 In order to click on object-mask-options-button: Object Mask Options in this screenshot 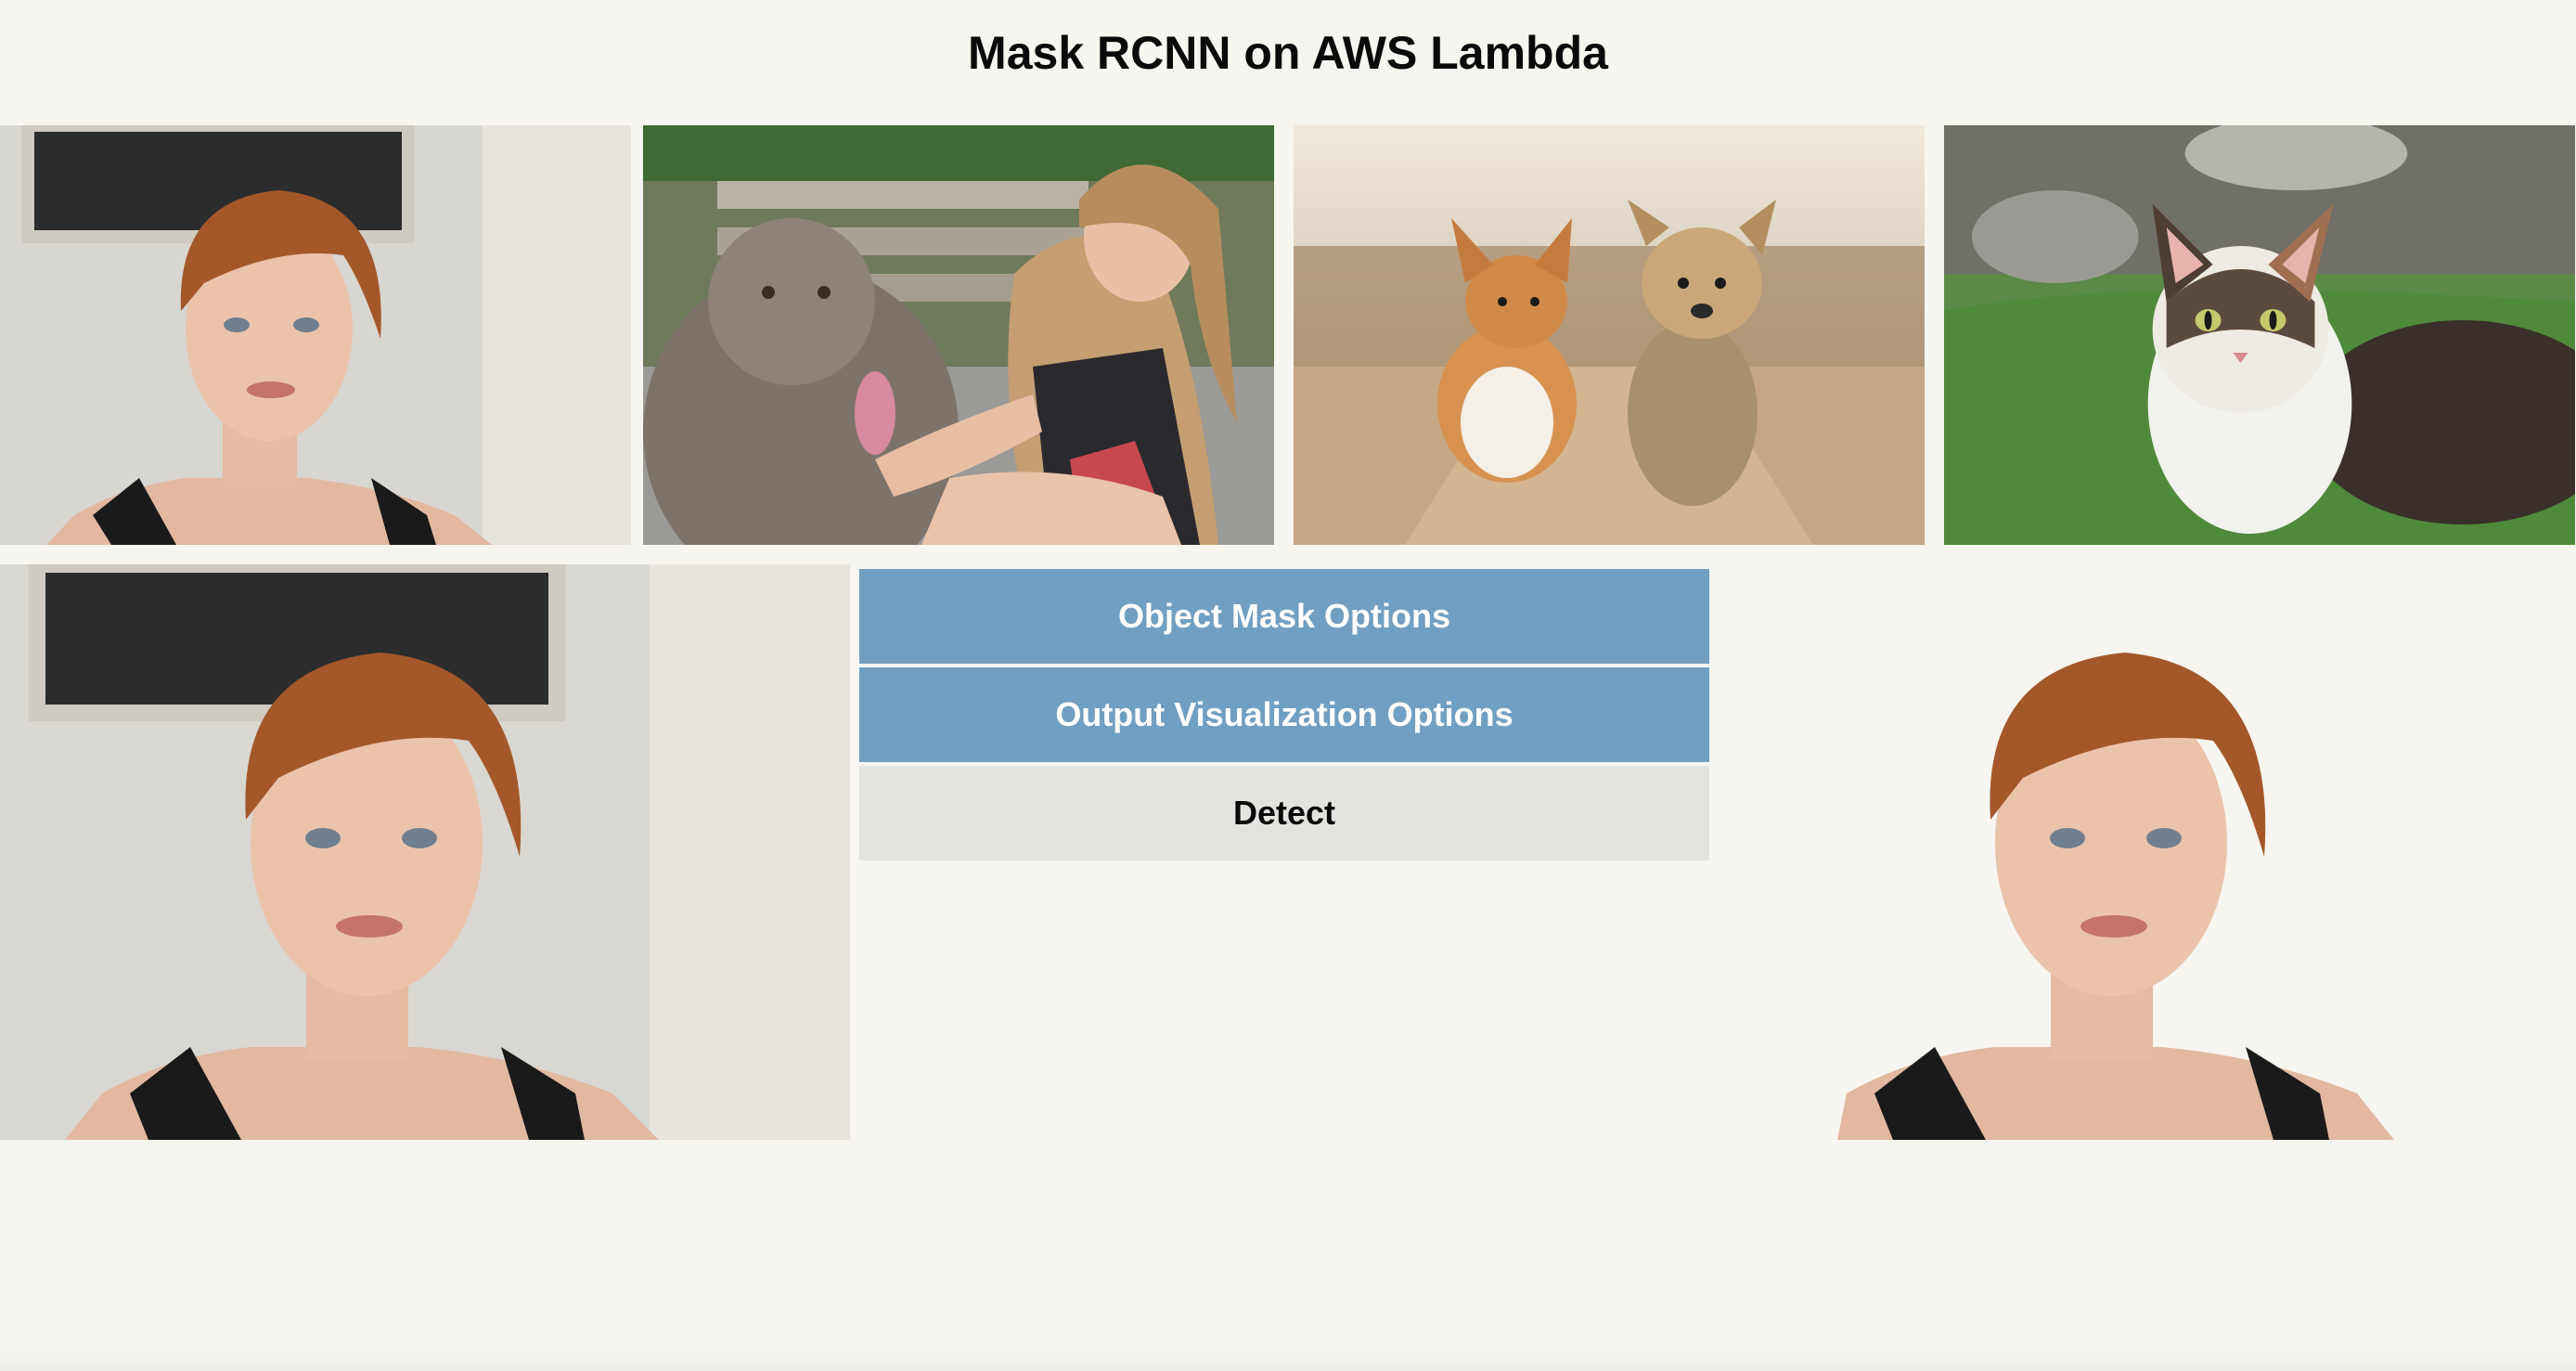, I will do `click(1284, 616)`.